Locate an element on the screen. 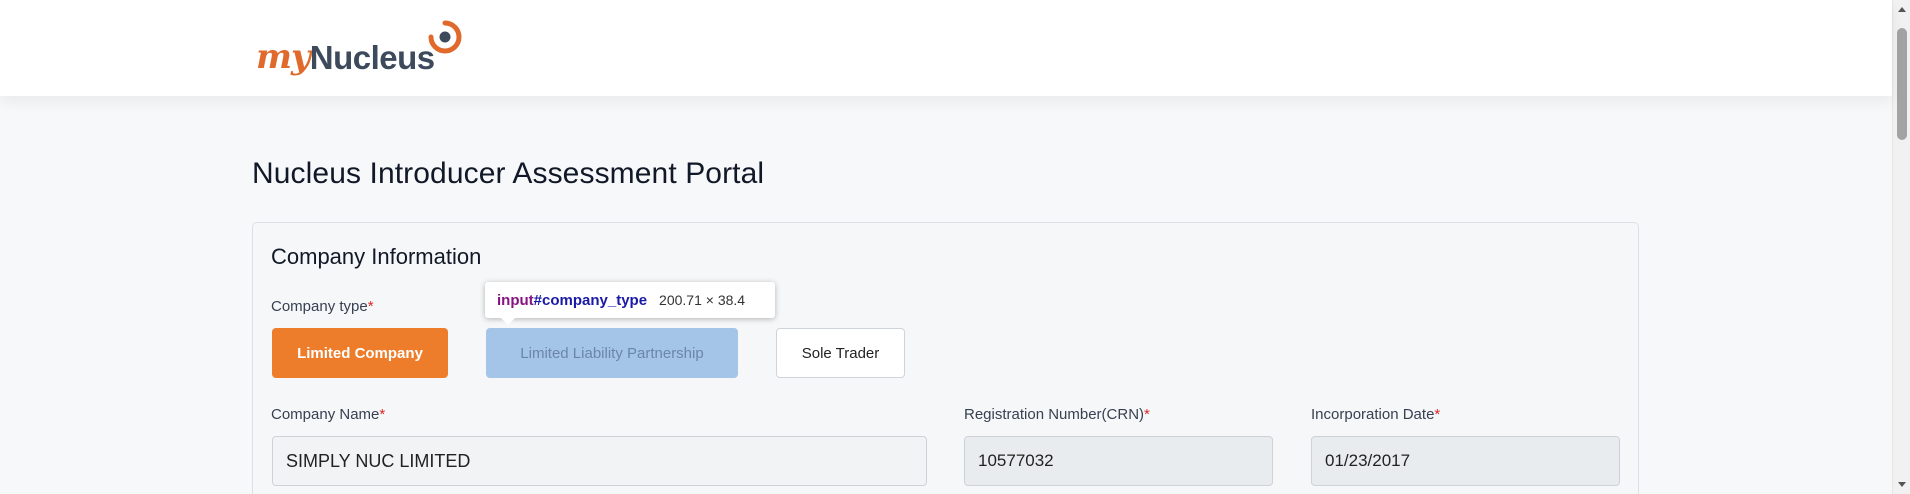 Image resolution: width=1910 pixels, height=494 pixels. sole-trader-button: Sole Trader is located at coordinates (840, 353).